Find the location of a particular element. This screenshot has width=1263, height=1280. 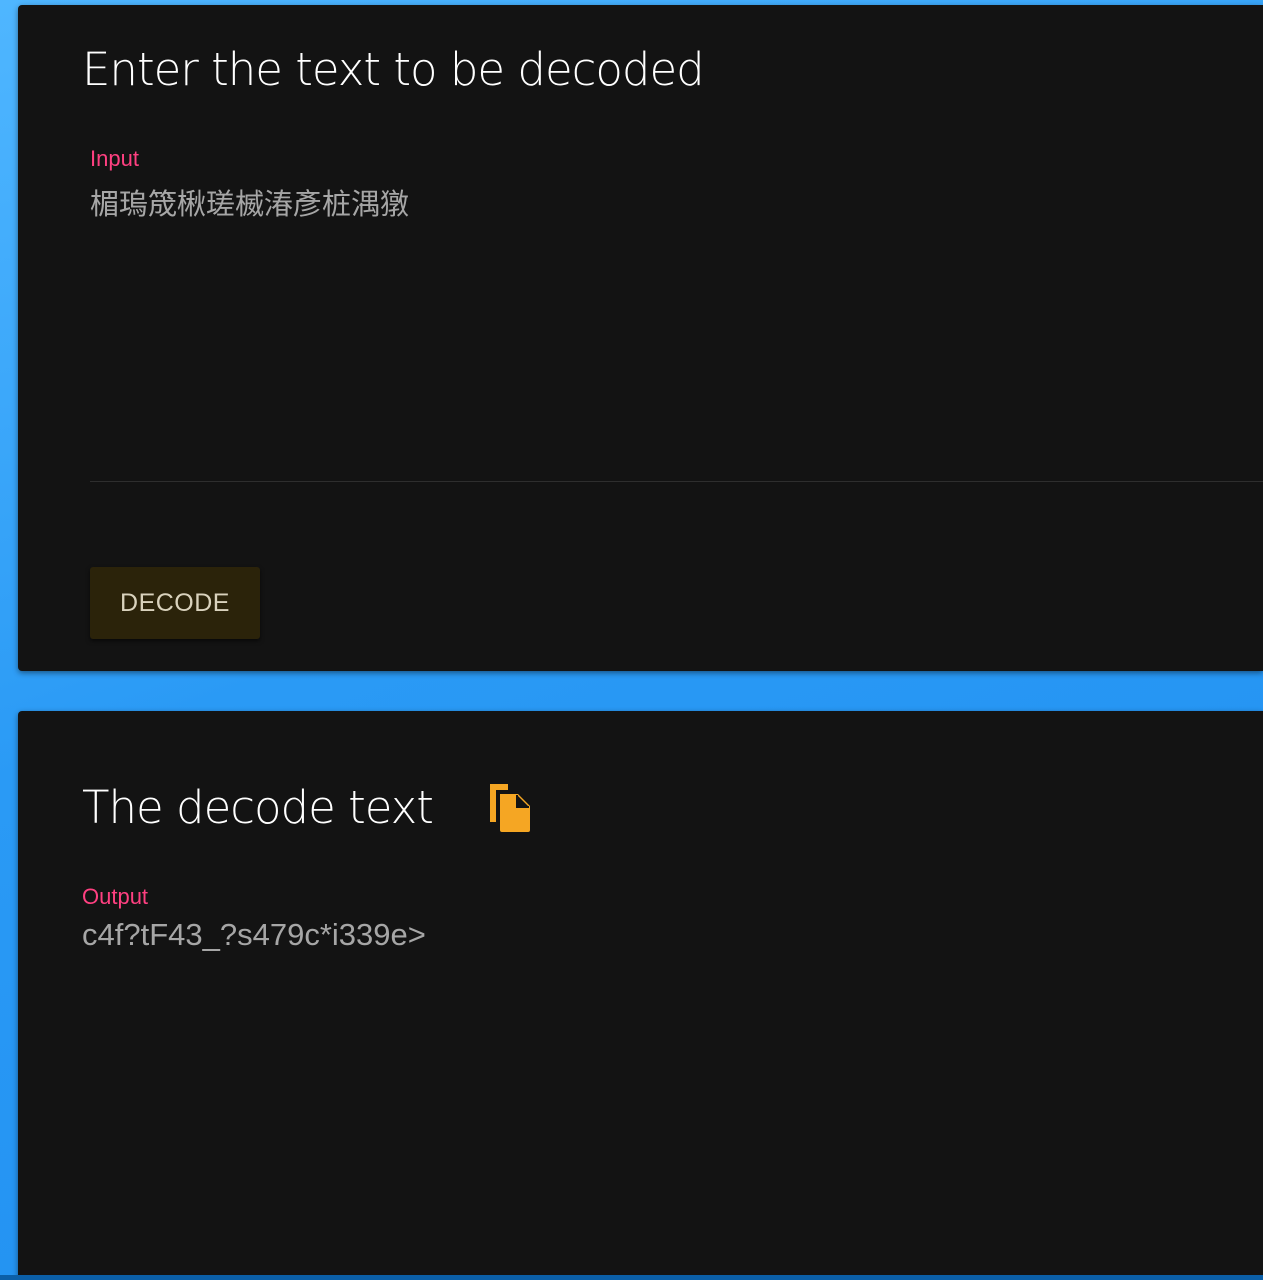

copy-file-icon is located at coordinates (511, 808).